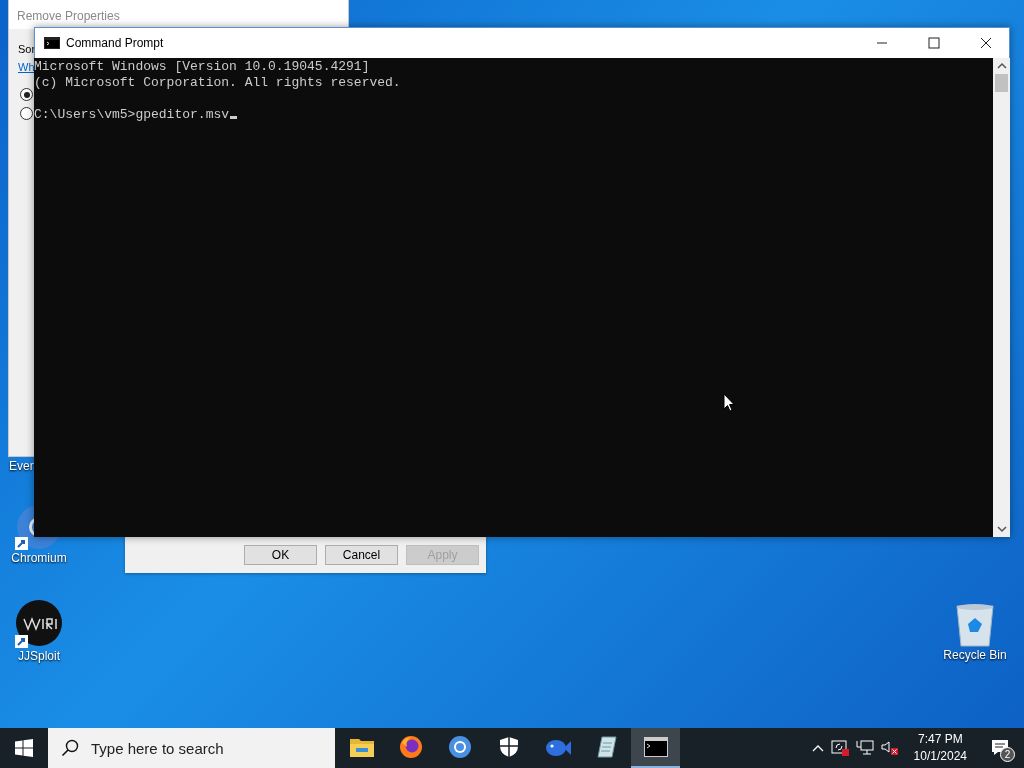 This screenshot has height=768, width=1024. What do you see at coordinates (986, 43) in the screenshot?
I see `close-icon` at bounding box center [986, 43].